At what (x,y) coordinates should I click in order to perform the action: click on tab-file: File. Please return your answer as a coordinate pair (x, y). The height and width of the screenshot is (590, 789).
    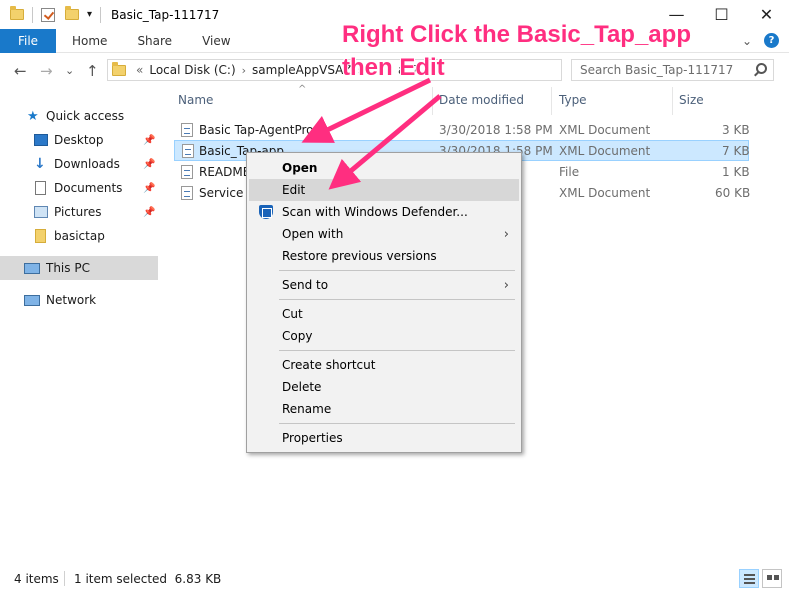
    Looking at the image, I should click on (28, 40).